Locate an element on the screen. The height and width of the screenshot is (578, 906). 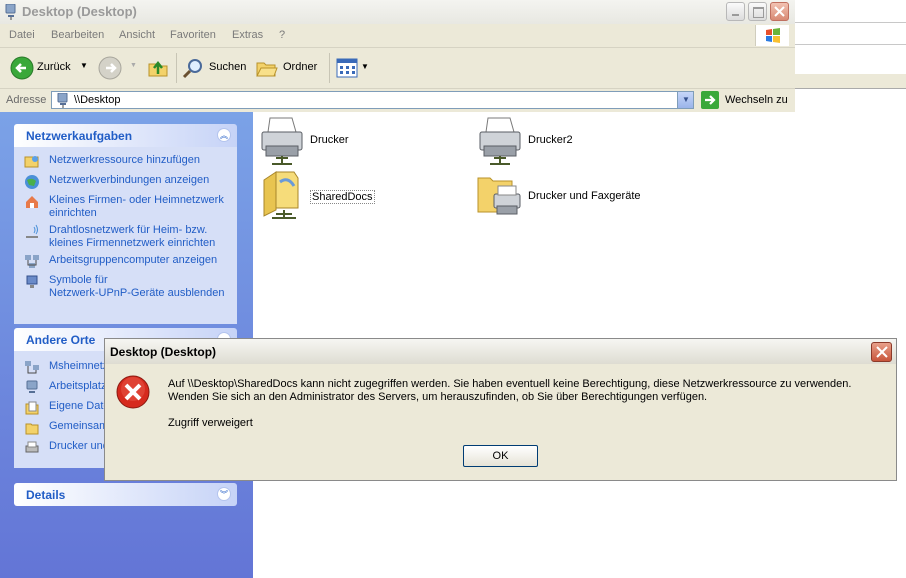
window-title: Desktop (Desktop) is located at coordinates (79, 11).